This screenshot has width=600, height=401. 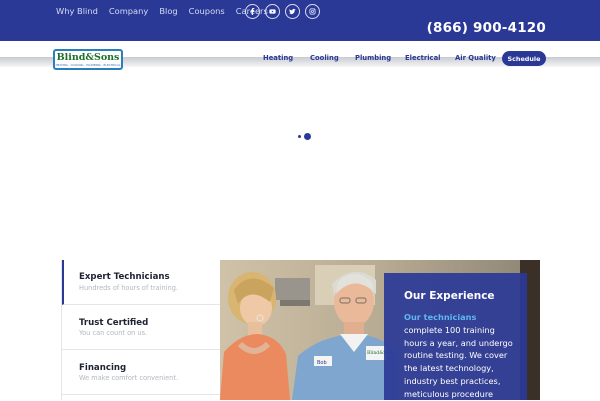 What do you see at coordinates (452, 380) in the screenshot?
I see `experience-line: industry best practices,` at bounding box center [452, 380].